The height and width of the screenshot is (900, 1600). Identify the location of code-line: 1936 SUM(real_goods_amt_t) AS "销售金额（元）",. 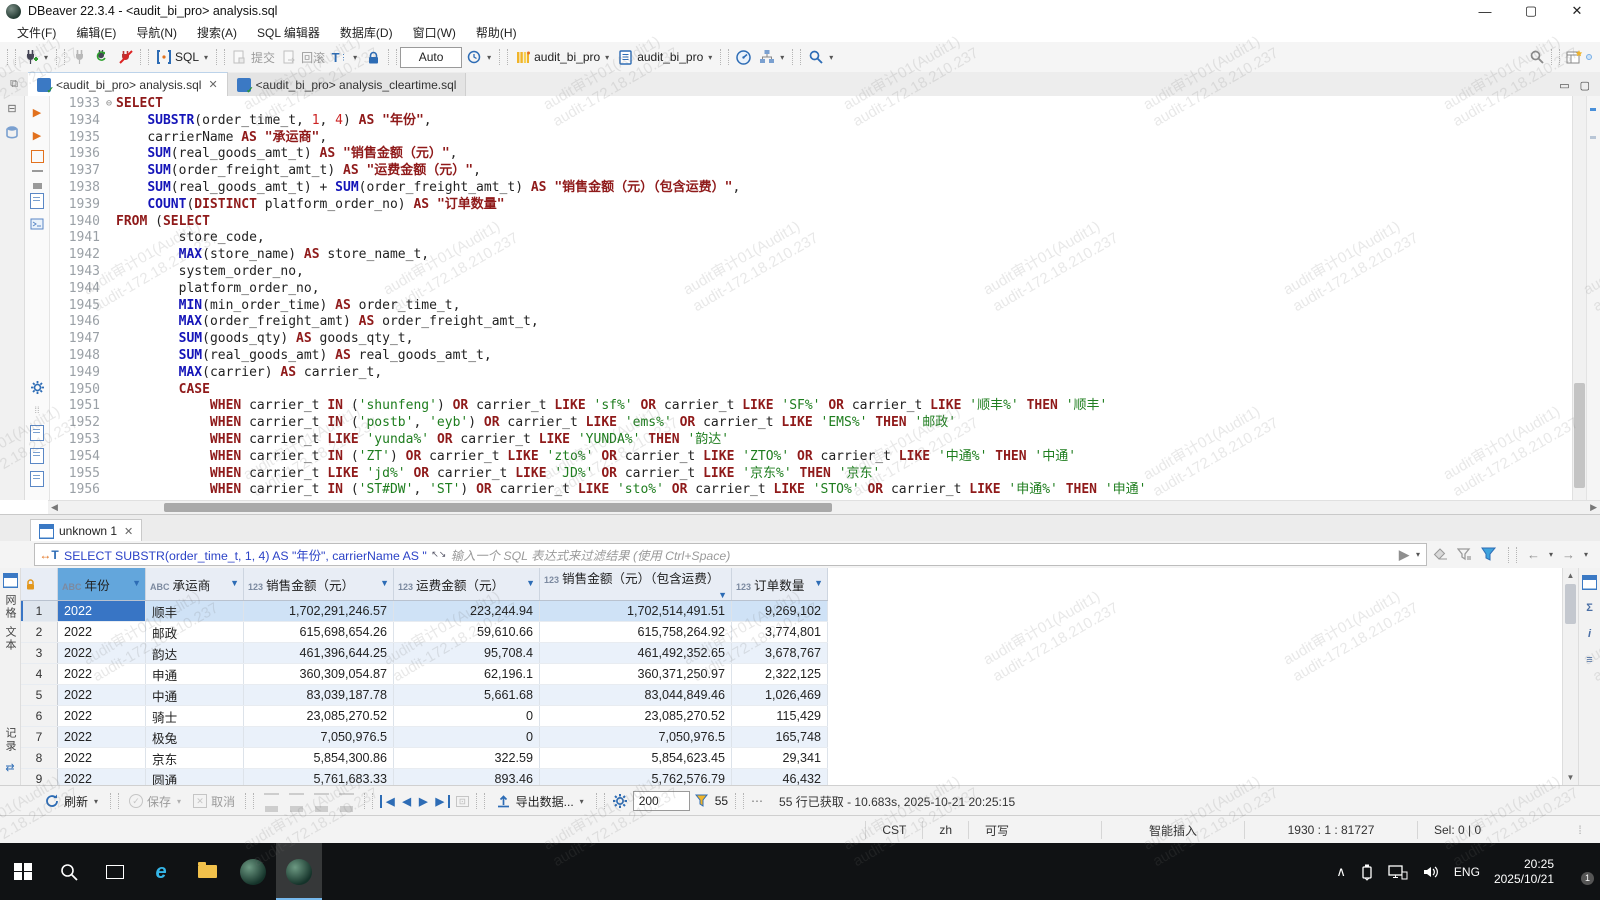
(811, 154).